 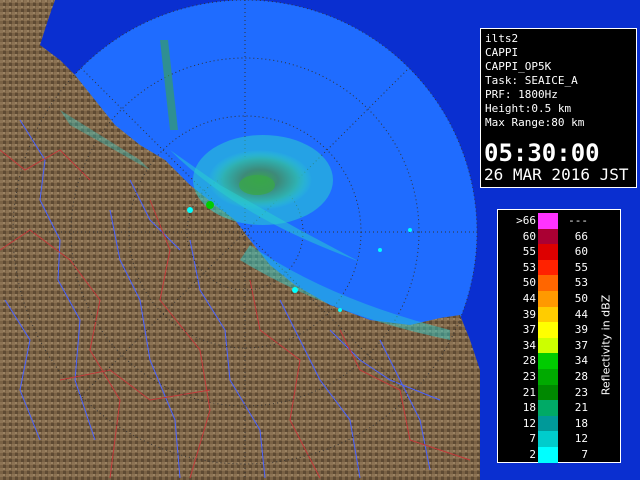 What do you see at coordinates (581, 392) in the screenshot?
I see `legend-upper-bound: 23` at bounding box center [581, 392].